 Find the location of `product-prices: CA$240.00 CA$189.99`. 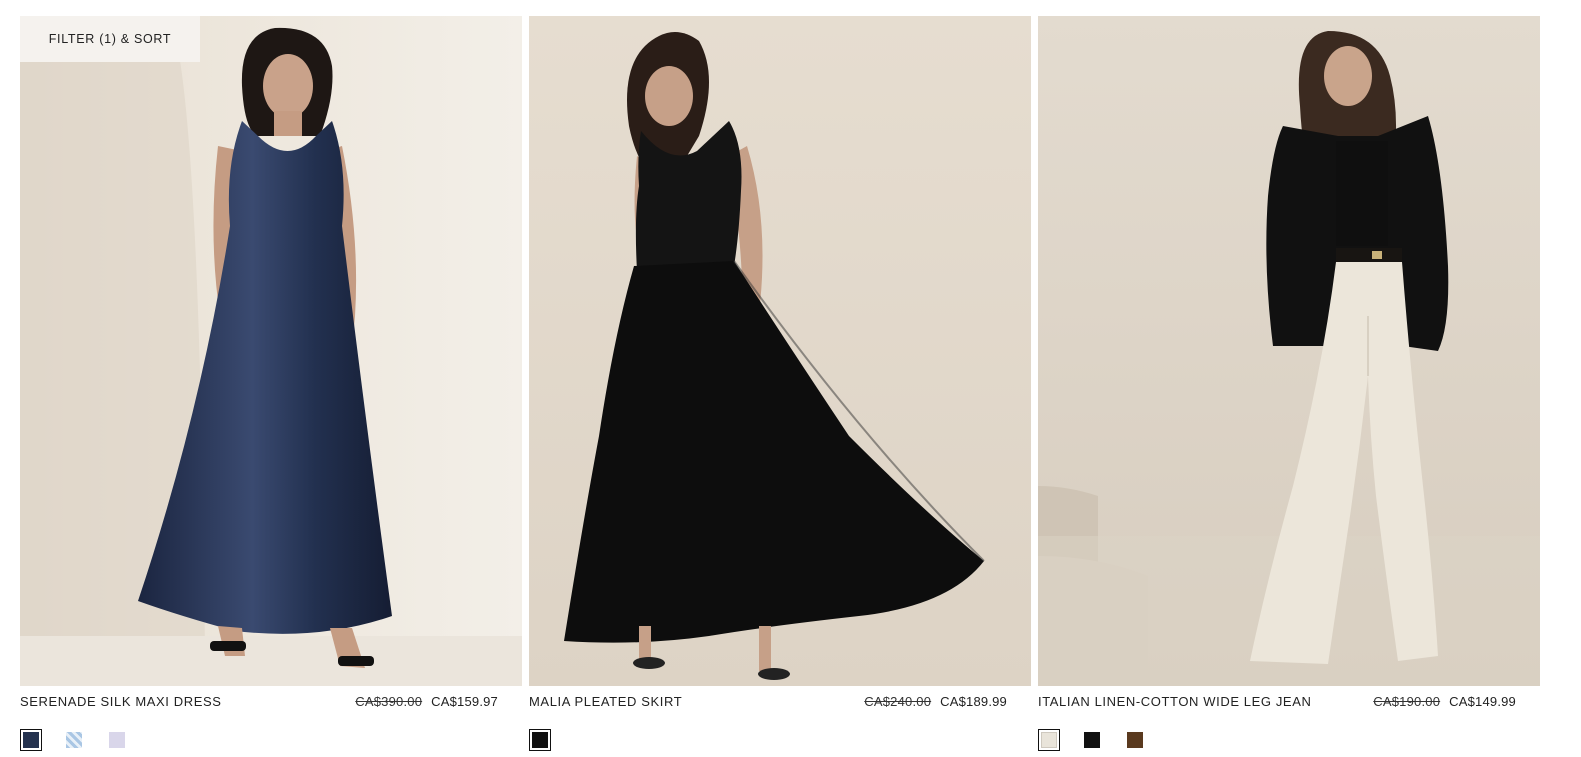

product-prices: CA$240.00 CA$189.99 is located at coordinates (935, 701).